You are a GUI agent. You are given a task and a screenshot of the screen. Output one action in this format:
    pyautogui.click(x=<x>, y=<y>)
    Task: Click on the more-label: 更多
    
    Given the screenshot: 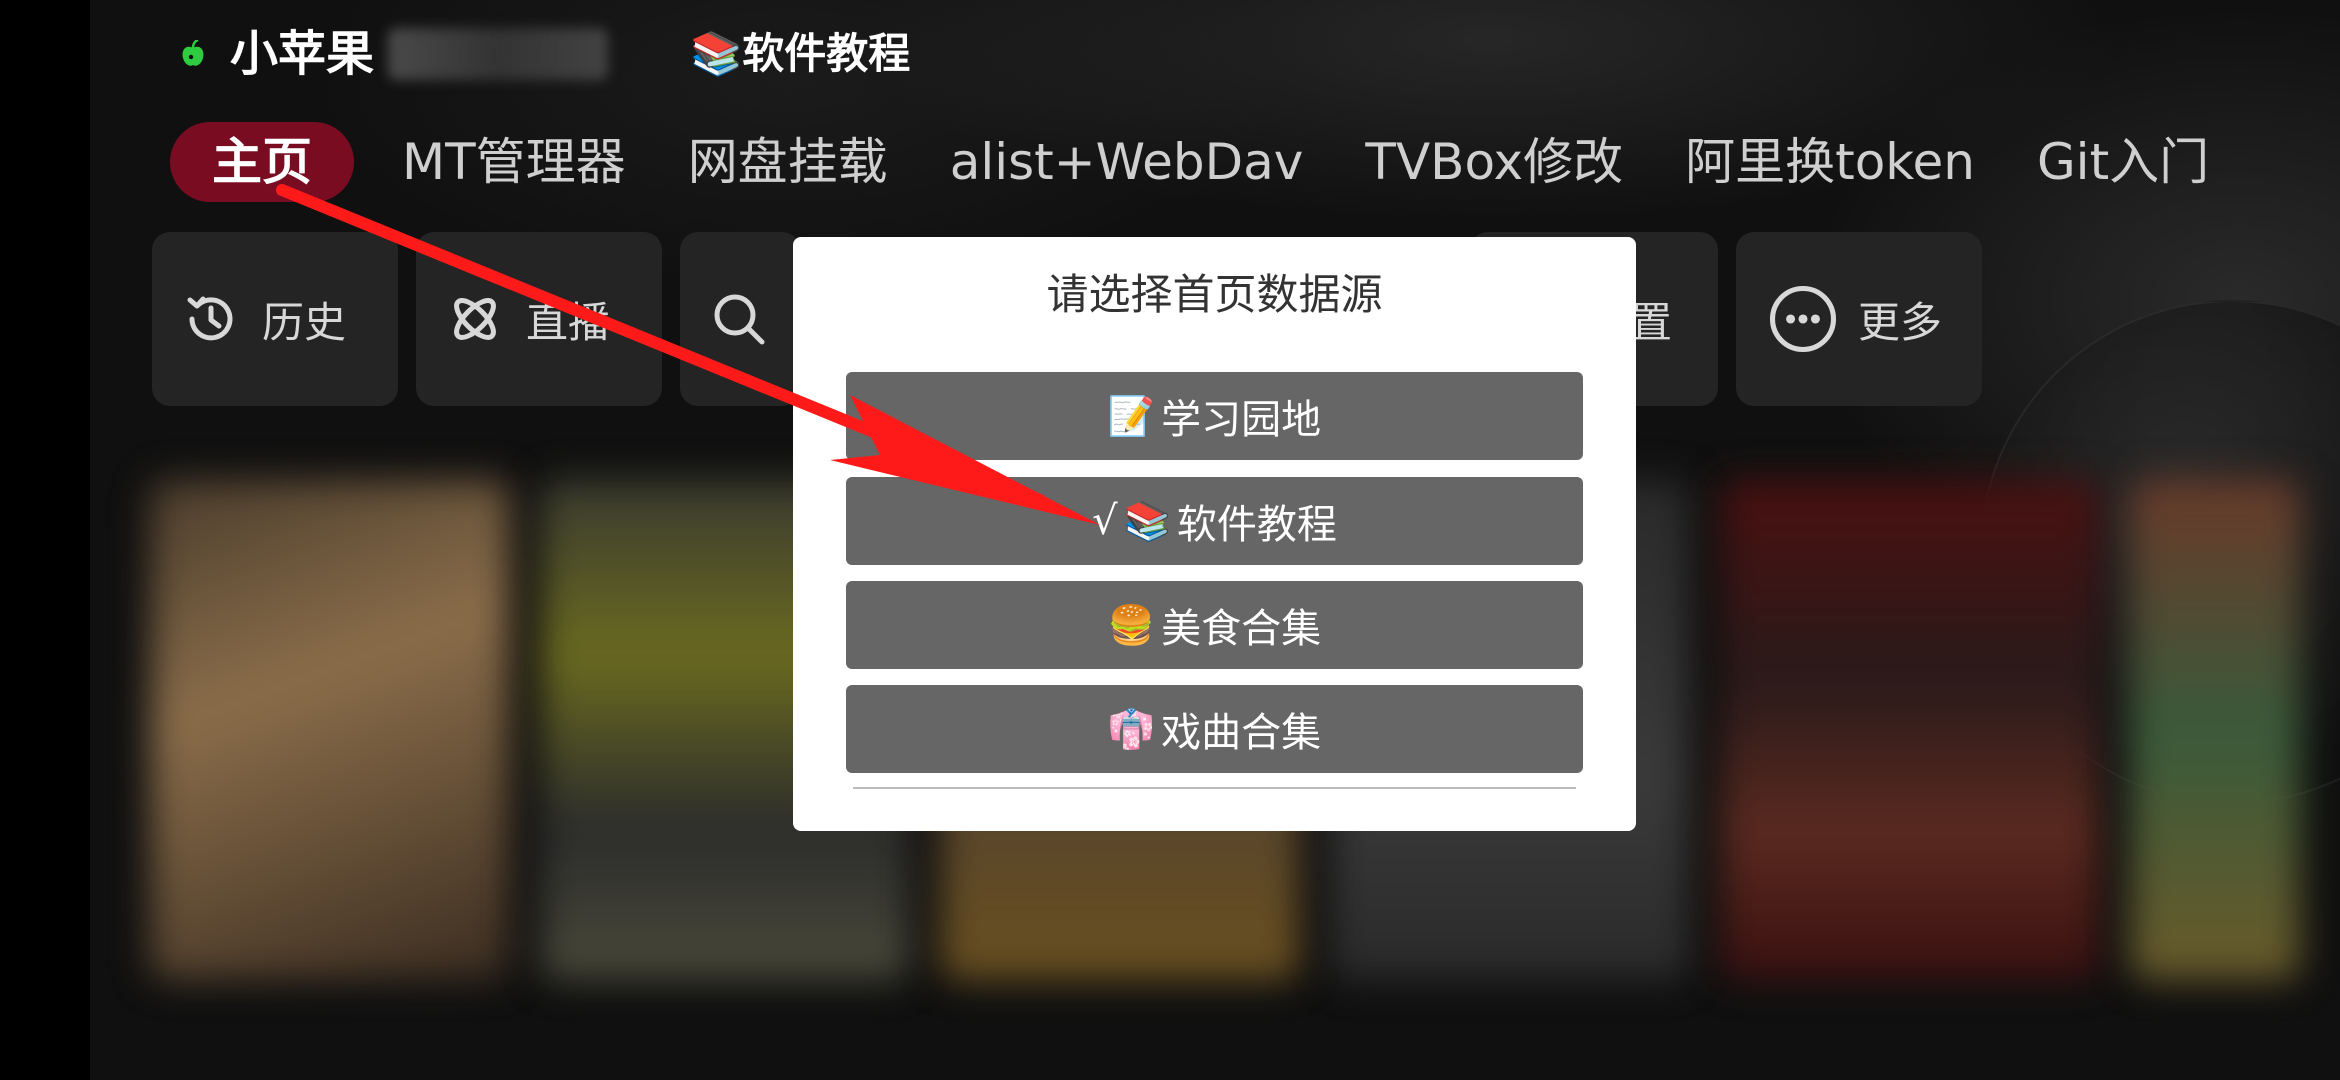 What is the action you would take?
    pyautogui.click(x=1900, y=322)
    